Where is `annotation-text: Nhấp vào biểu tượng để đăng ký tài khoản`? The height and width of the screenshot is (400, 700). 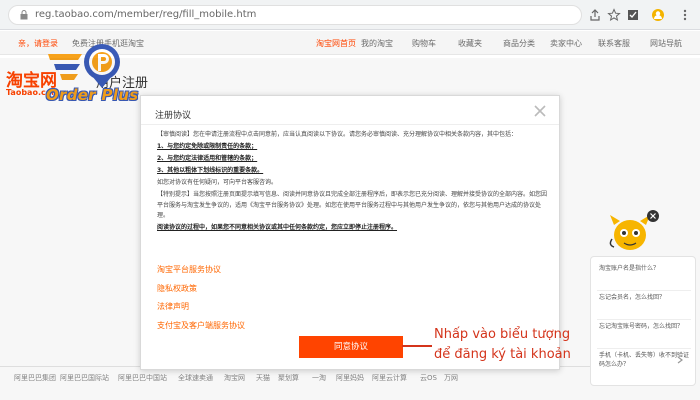 annotation-text: Nhấp vào biểu tượng để đăng ký tài khoản is located at coordinates (502, 344).